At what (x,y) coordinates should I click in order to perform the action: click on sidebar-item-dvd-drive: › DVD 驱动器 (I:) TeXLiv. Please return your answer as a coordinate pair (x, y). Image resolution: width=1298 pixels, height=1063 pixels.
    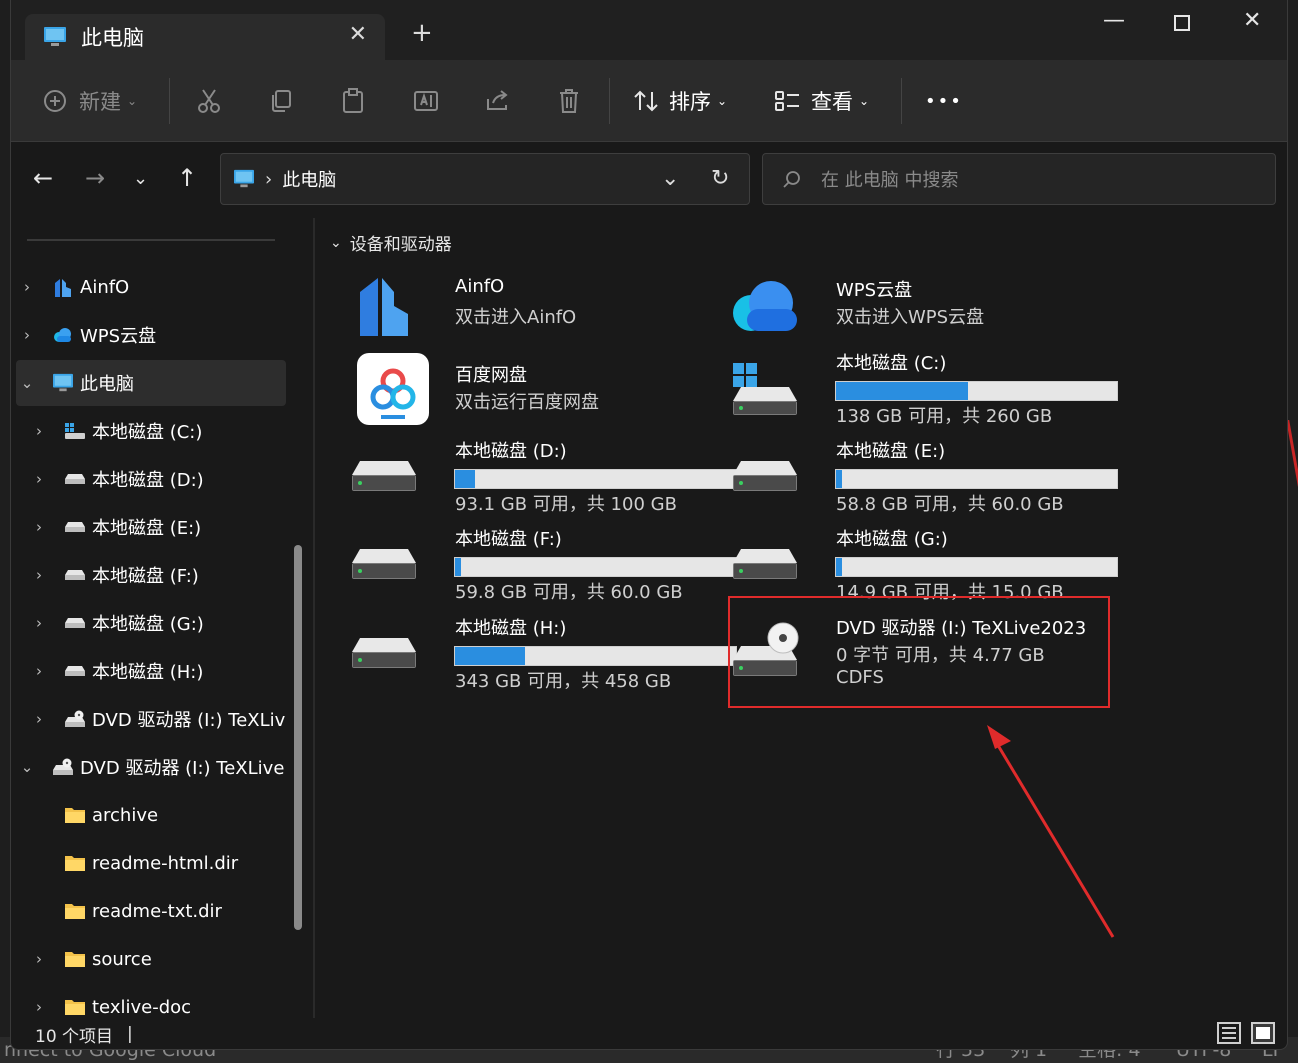
    Looking at the image, I should click on (151, 719).